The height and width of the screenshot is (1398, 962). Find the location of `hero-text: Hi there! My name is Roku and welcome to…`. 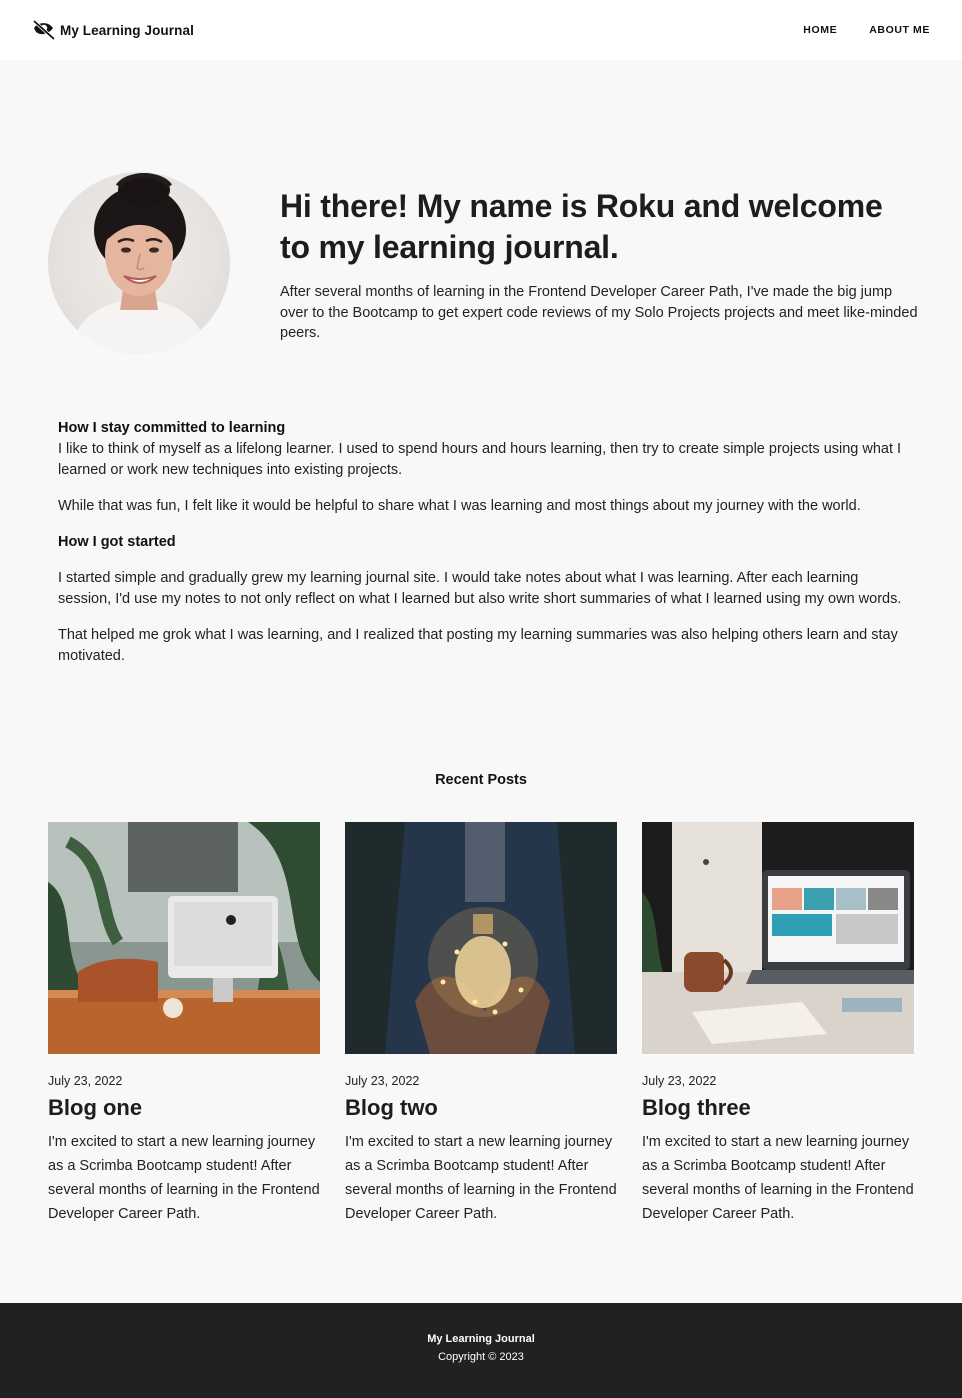

hero-text: Hi there! My name is Roku and welcome to… is located at coordinates (600, 265).